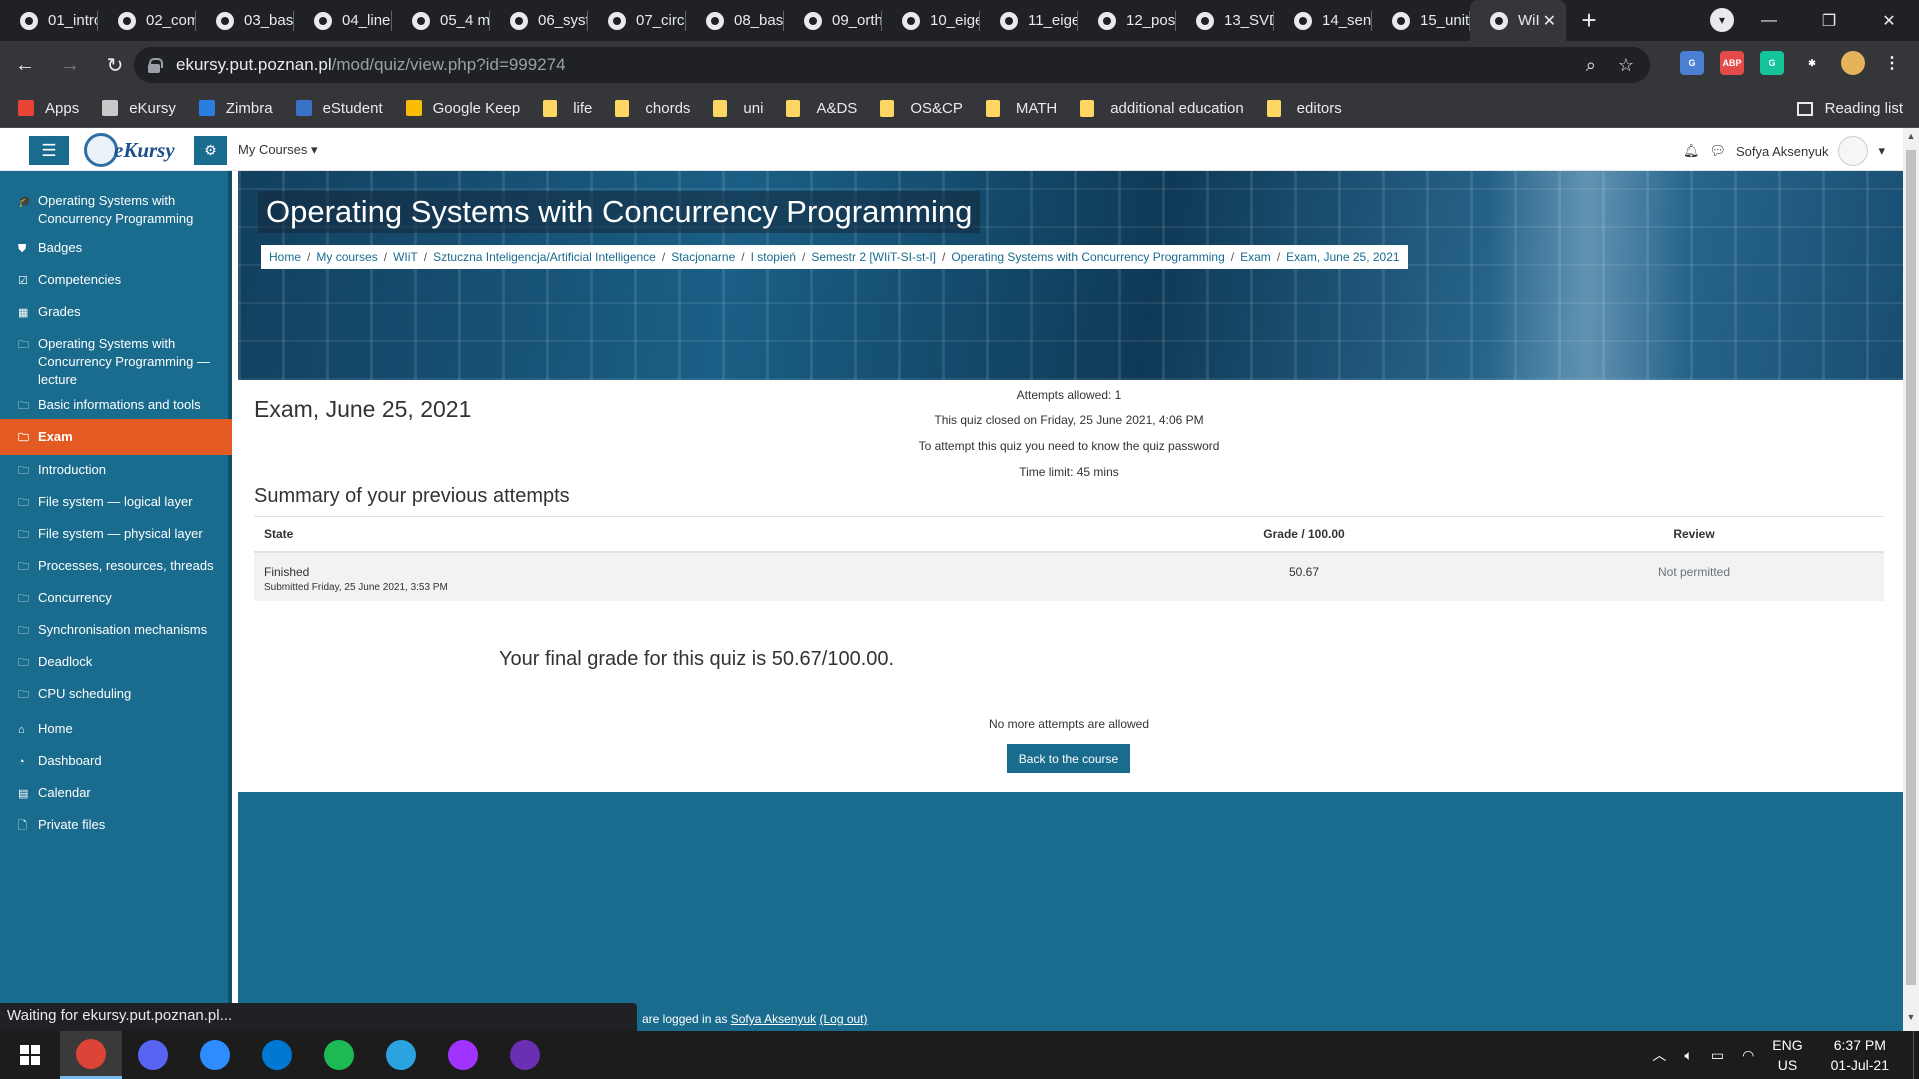 This screenshot has height=1079, width=1919. I want to click on user-menu: 🔔︎ 💬︎ Sofya Aksenyuk ▾, so click(1784, 151).